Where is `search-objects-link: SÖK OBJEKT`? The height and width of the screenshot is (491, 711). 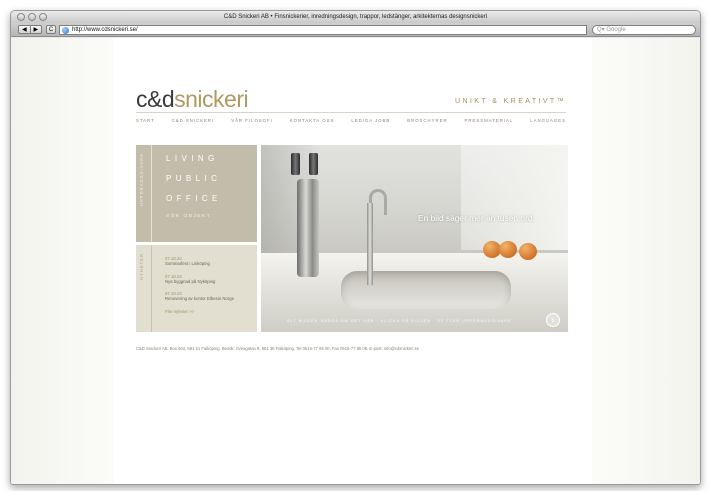 search-objects-link: SÖK OBJEKT is located at coordinates (194, 216).